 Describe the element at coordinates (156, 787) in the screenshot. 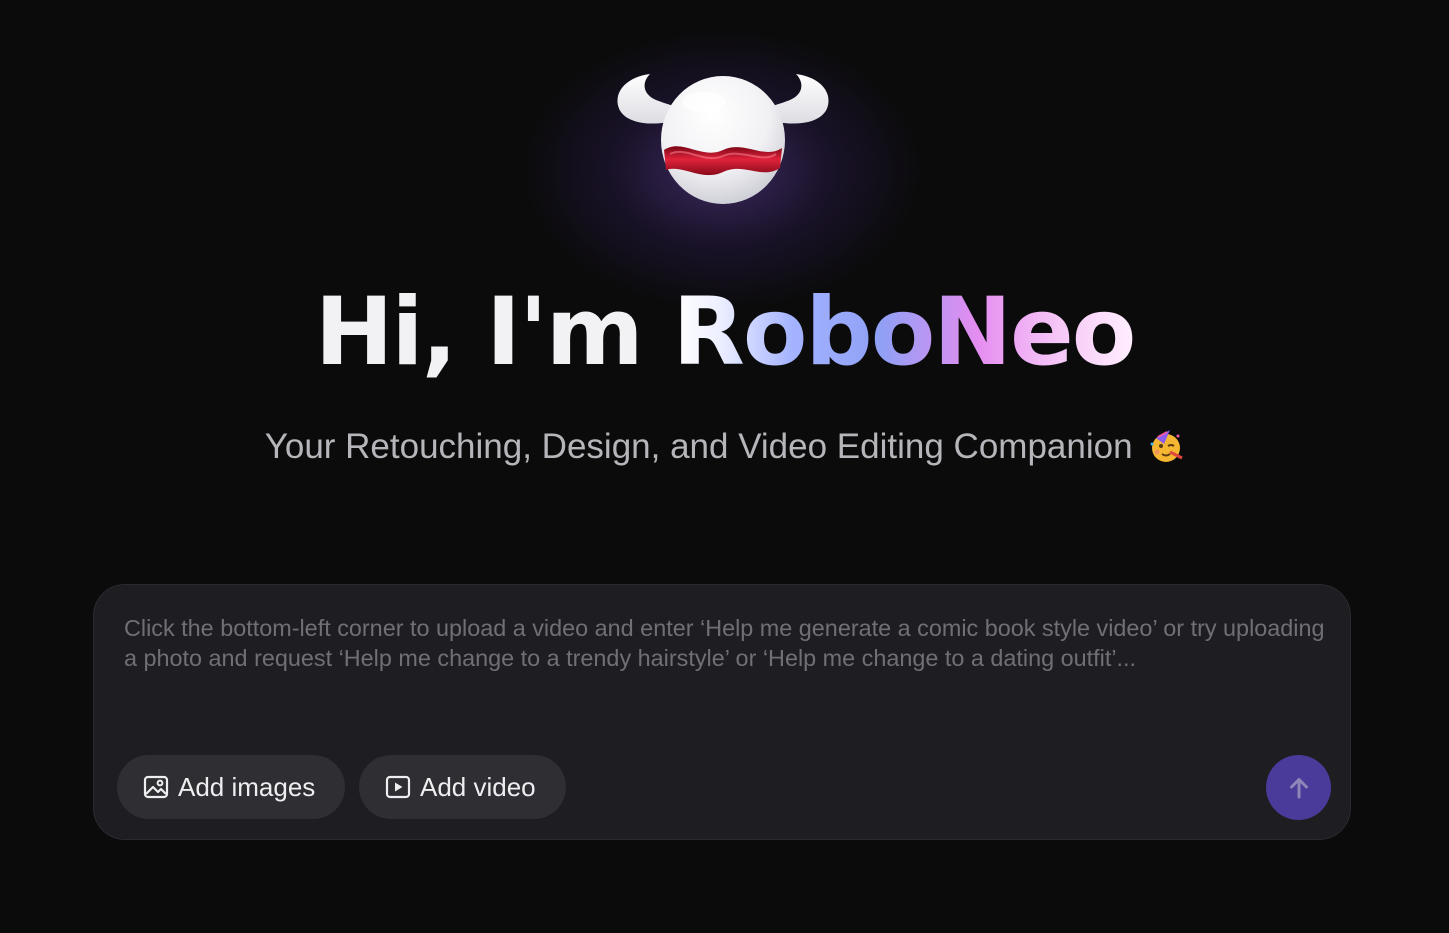

I see `image-icon` at that location.